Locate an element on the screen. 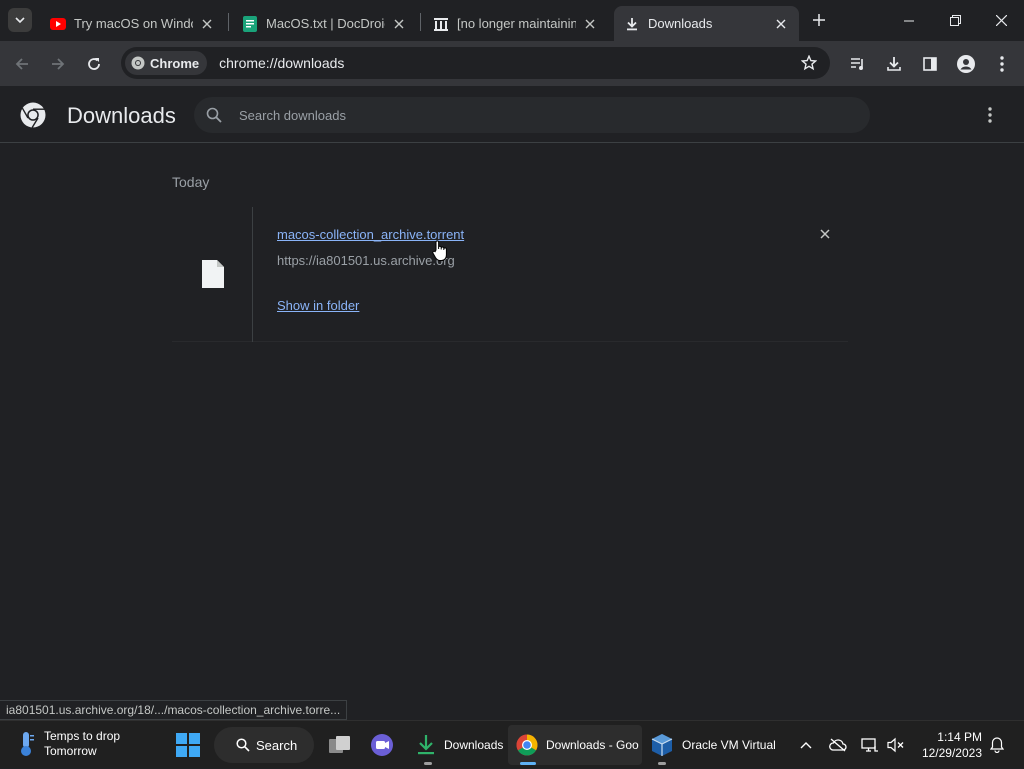 Image resolution: width=1024 pixels, height=769 pixels. source-url: https://ia801501.us.archive.org is located at coordinates (366, 260).